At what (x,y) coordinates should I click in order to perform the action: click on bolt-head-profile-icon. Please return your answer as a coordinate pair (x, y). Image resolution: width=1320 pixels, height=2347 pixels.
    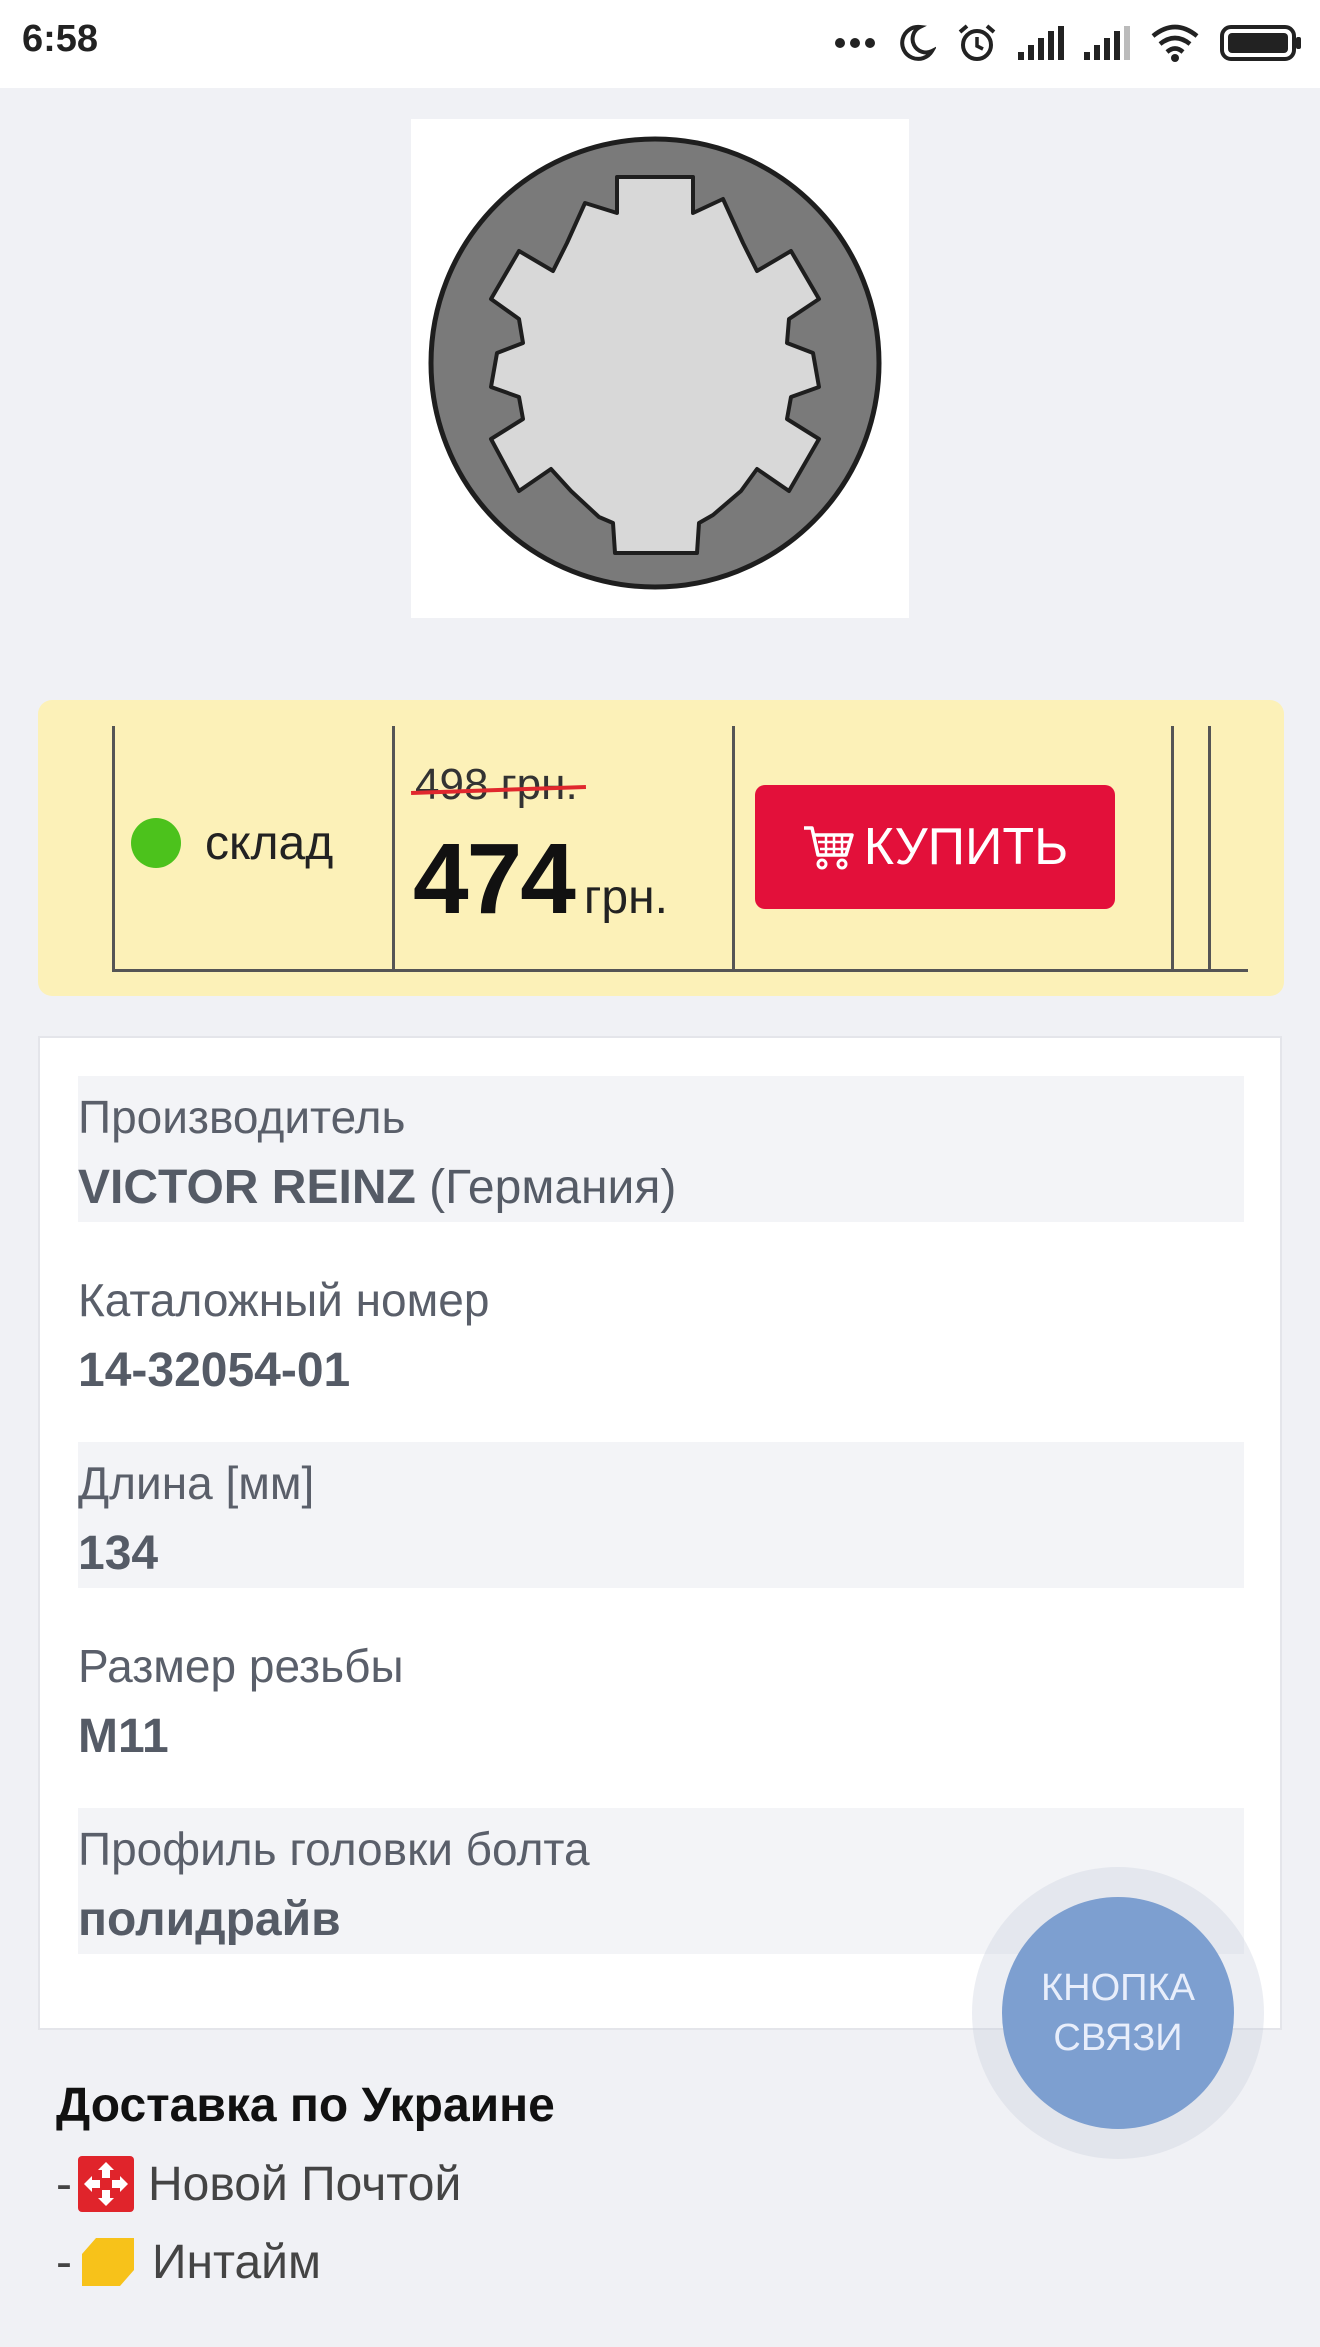
    Looking at the image, I should click on (655, 363).